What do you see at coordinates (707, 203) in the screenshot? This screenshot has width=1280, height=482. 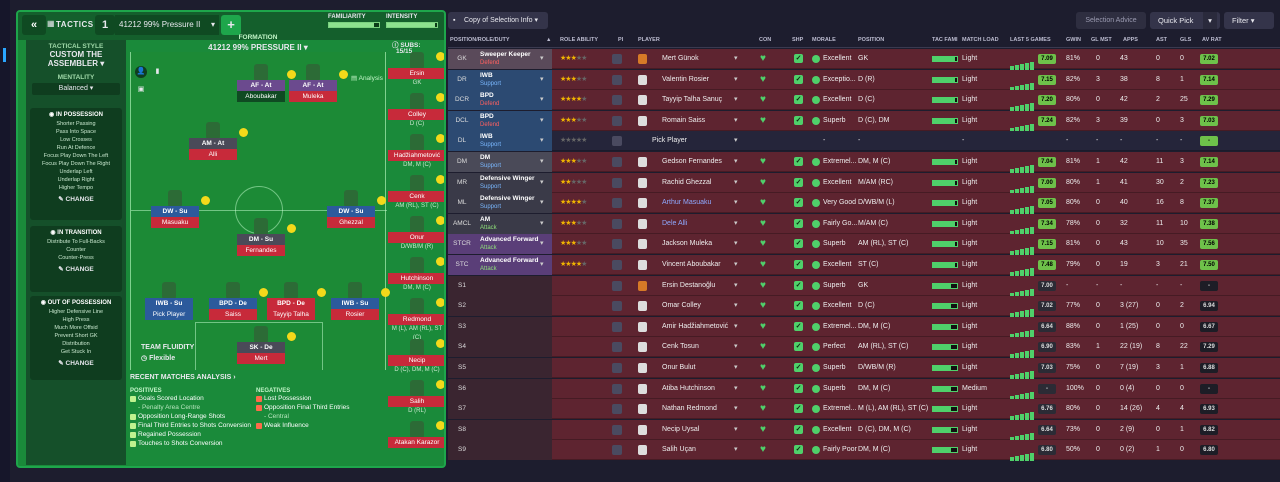 I see `player-name: Arthur Masuaku` at bounding box center [707, 203].